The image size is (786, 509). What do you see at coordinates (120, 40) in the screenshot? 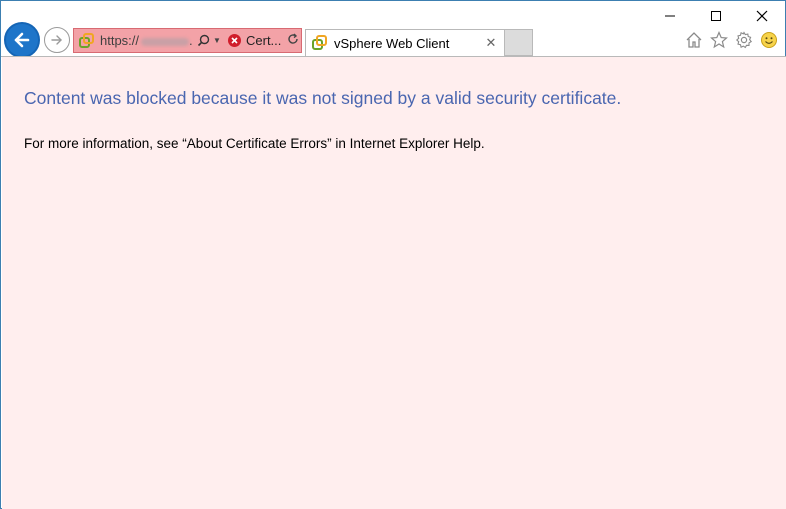
I see `url-prefix: https://` at bounding box center [120, 40].